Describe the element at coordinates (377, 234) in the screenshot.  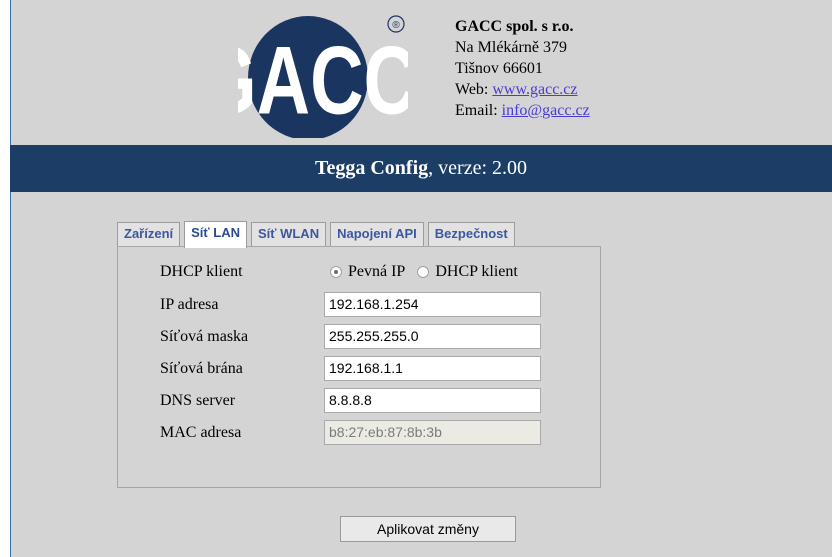
I see `tab-napojeni-api: Napojení API` at that location.